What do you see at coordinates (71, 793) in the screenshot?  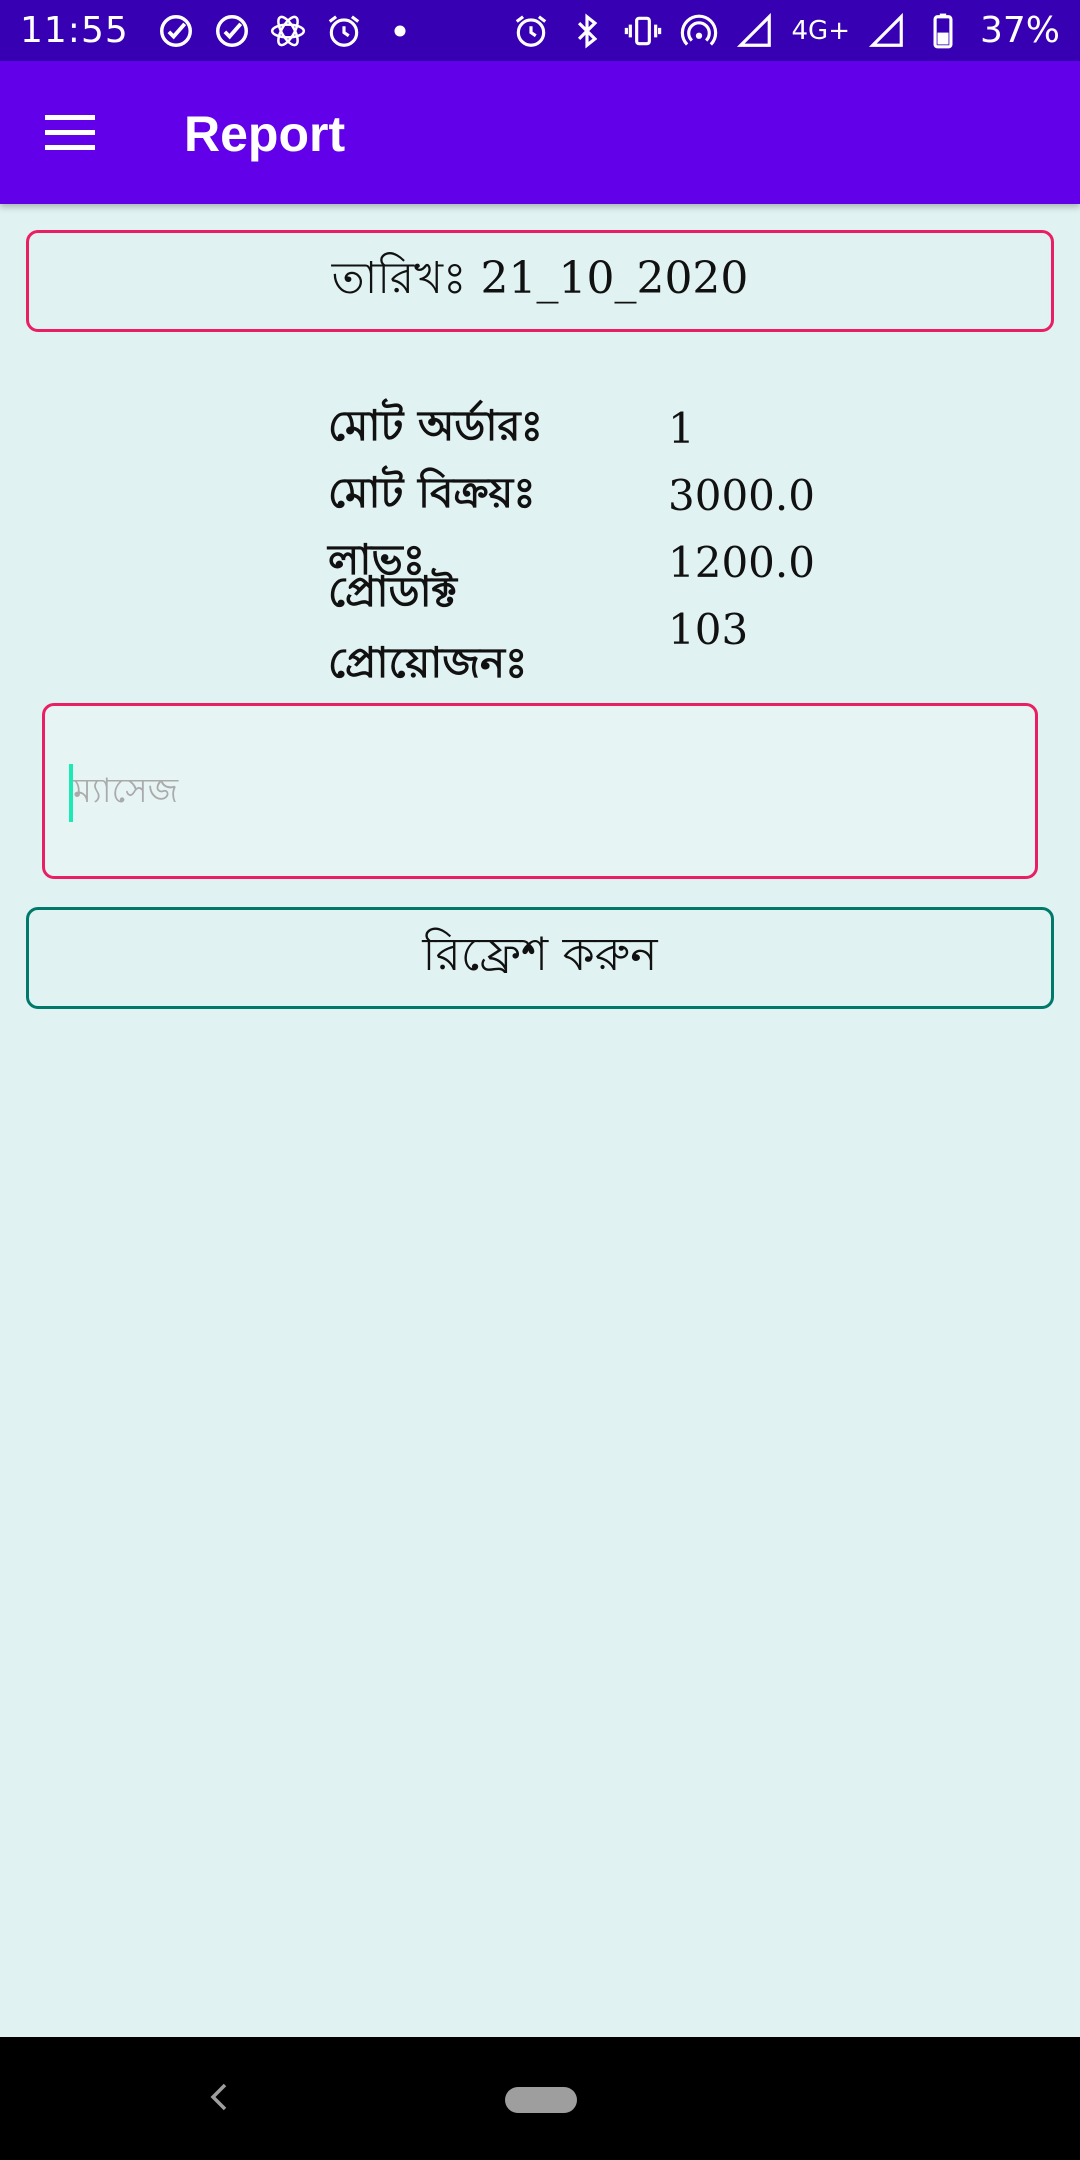 I see `text-cursor` at bounding box center [71, 793].